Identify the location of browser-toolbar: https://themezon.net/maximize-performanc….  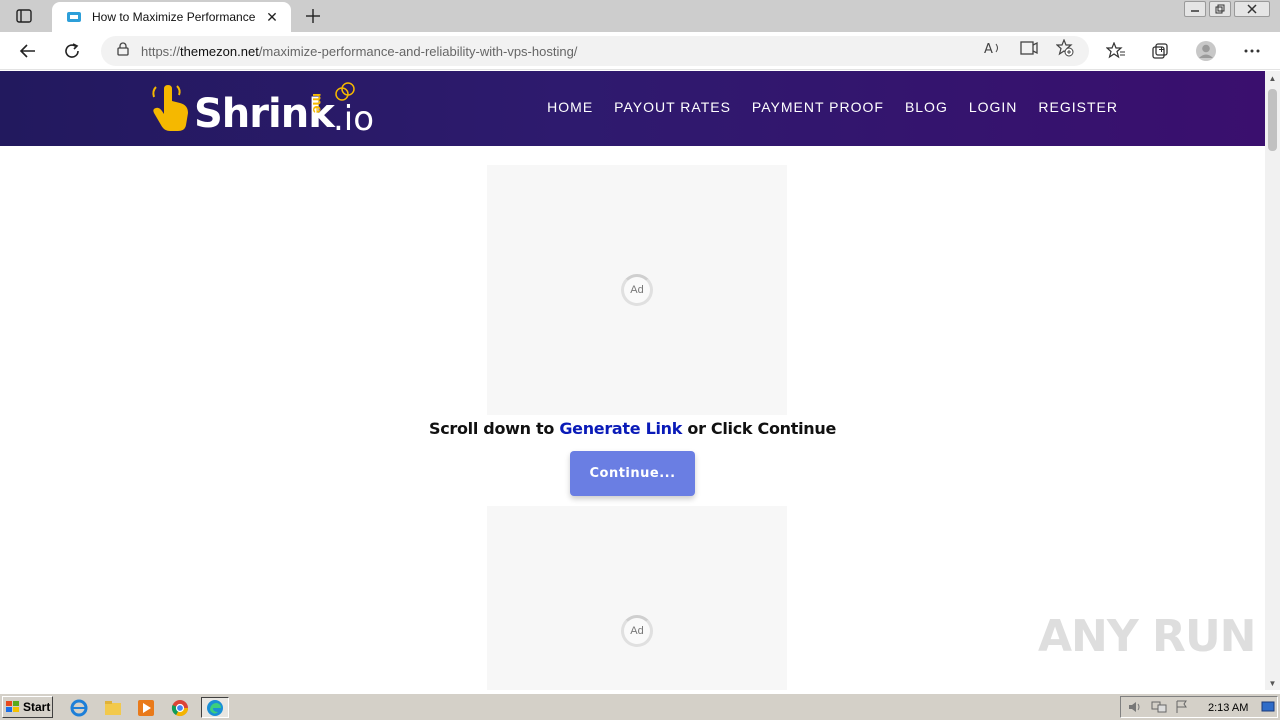
(640, 51).